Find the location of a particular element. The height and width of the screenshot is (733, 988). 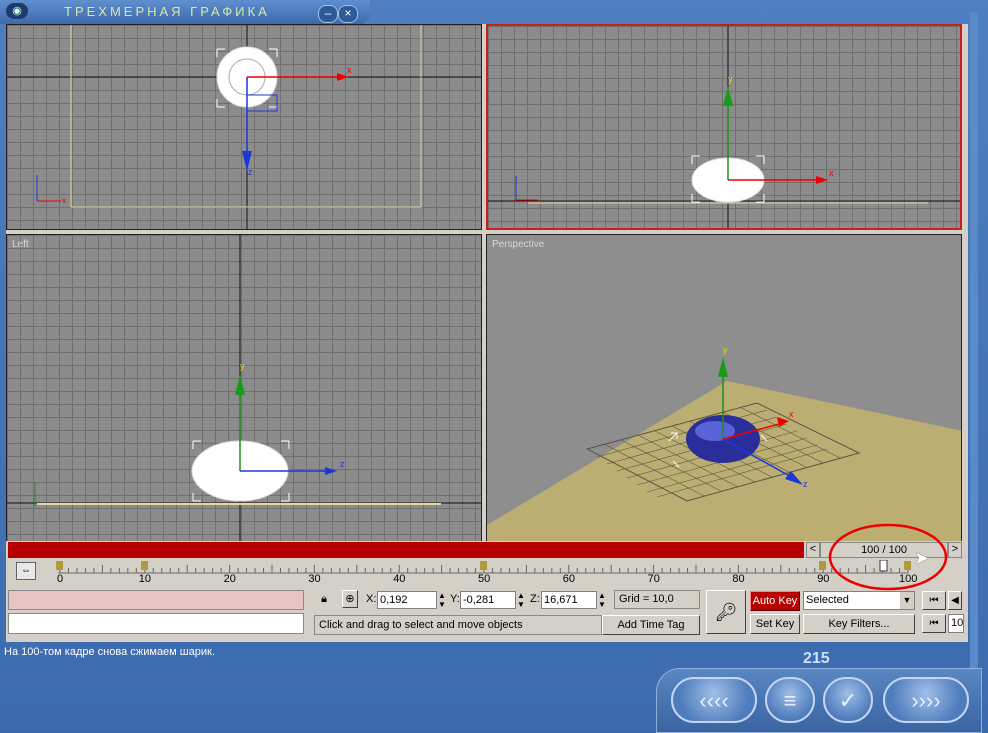

y-label: Y: is located at coordinates (455, 599).